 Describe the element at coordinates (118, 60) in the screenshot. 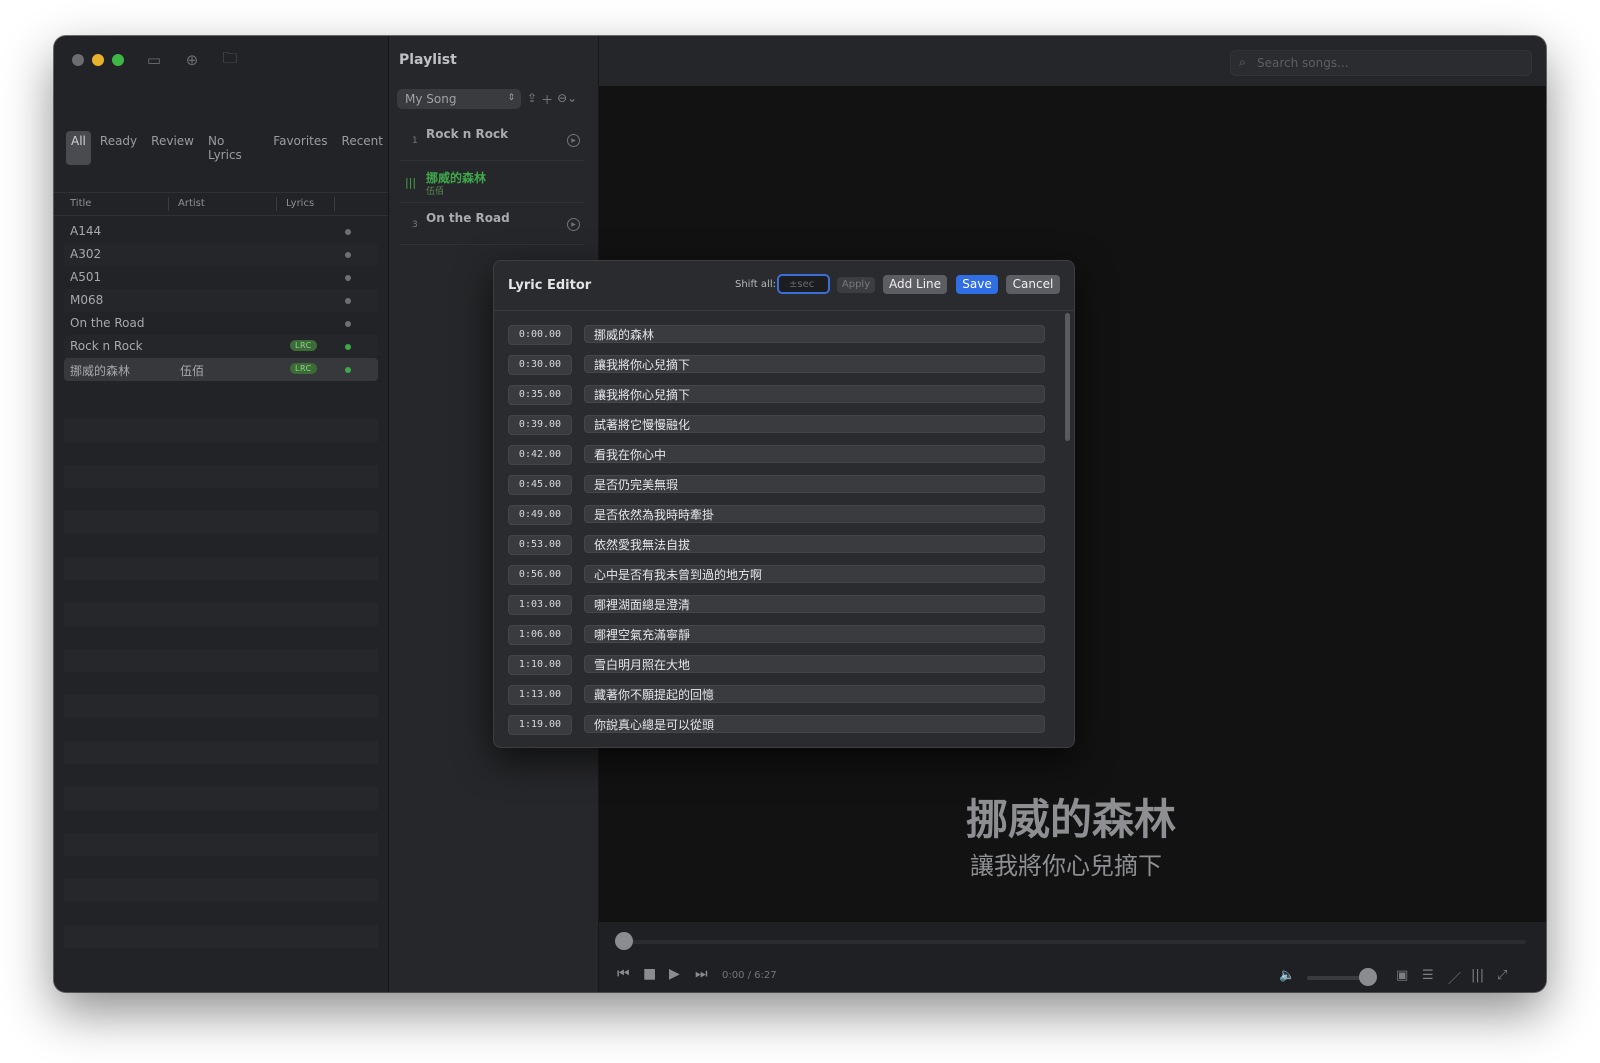

I see `zoom-window-button` at that location.